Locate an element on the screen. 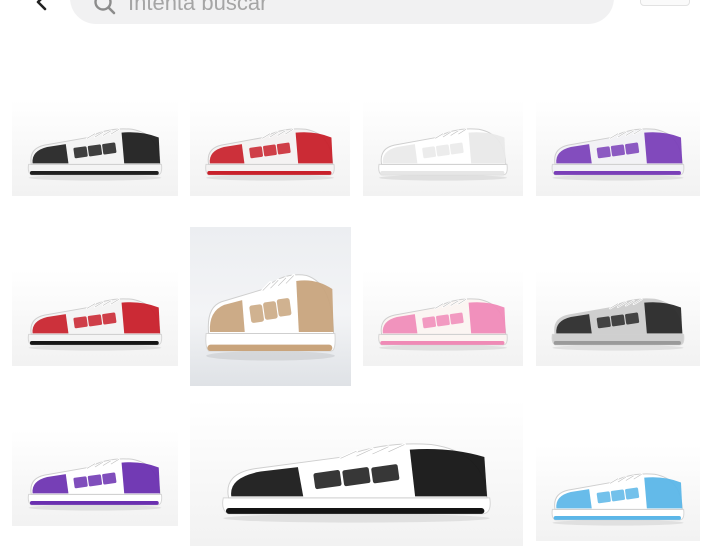 Image resolution: width=709 pixels, height=546 pixels. sneaker-red-white is located at coordinates (270, 154).